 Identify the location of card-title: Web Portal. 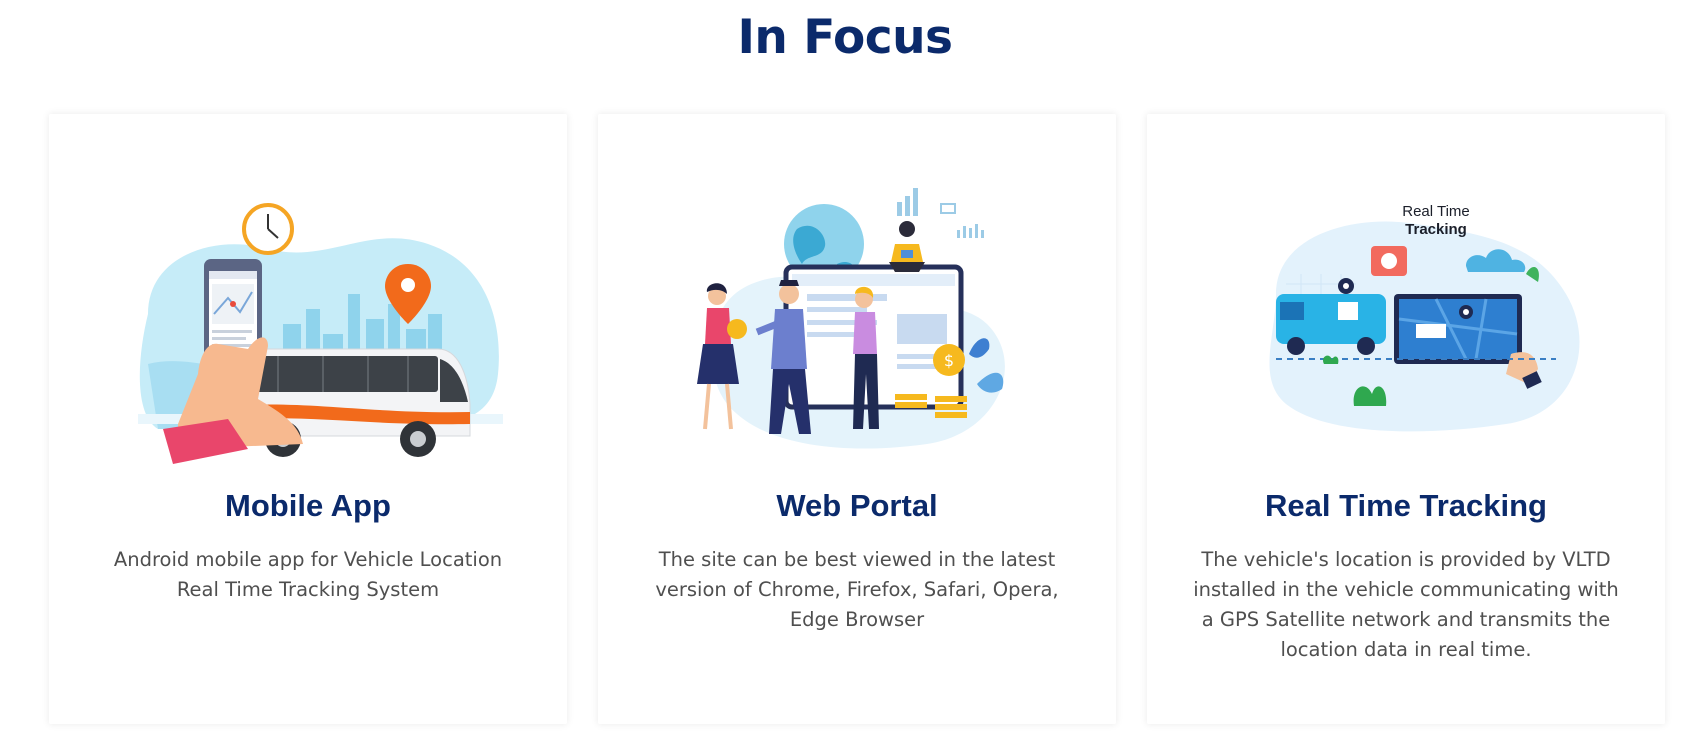
(857, 505).